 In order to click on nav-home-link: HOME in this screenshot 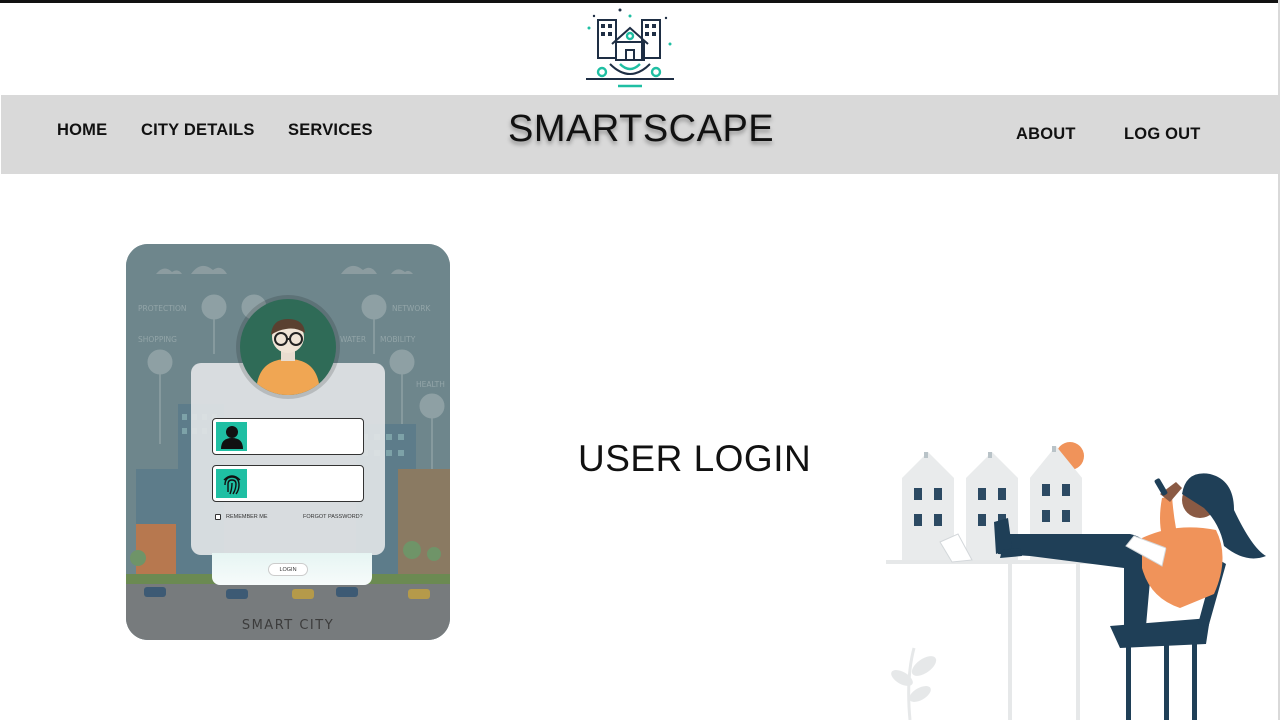, I will do `click(82, 130)`.